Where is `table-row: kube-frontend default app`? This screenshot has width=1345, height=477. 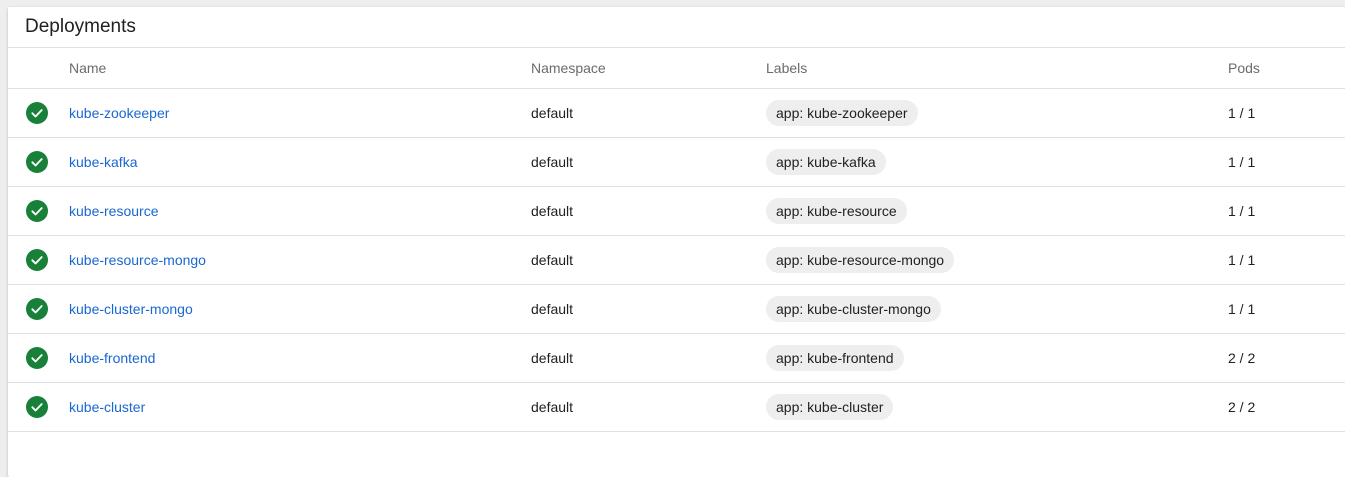
table-row: kube-frontend default app is located at coordinates (676, 358).